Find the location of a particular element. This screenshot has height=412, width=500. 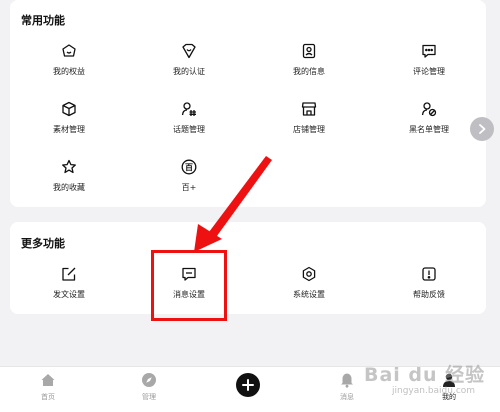

bell-icon is located at coordinates (347, 380).